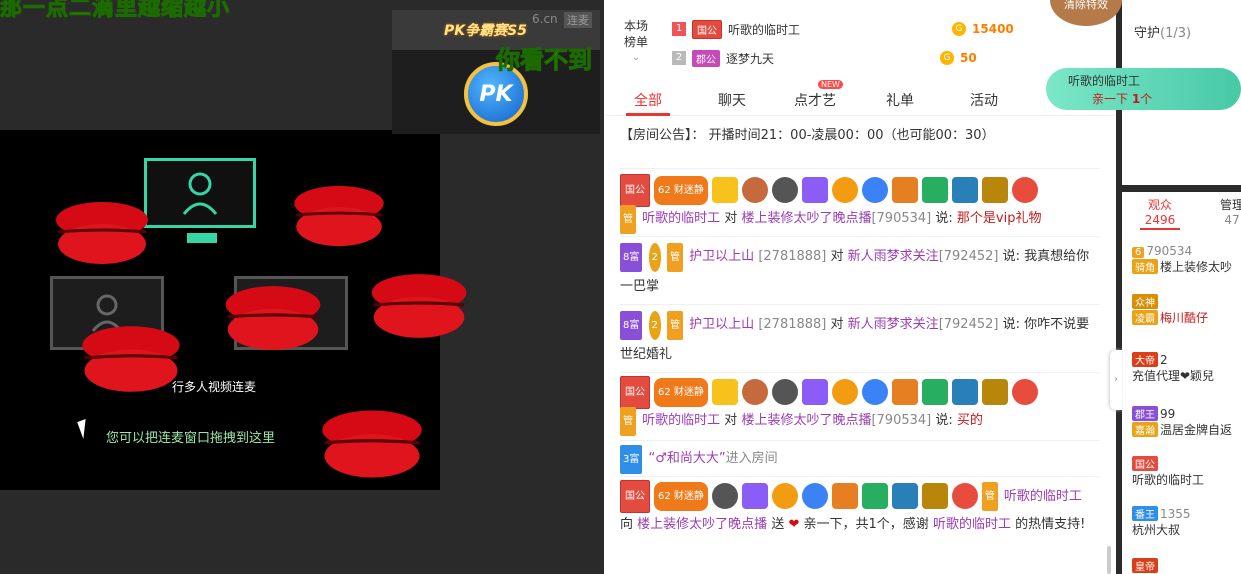 This screenshot has width=1241, height=574. I want to click on audience-row: 6 790534 骑角 楼上装修太吵, so click(1182, 259).